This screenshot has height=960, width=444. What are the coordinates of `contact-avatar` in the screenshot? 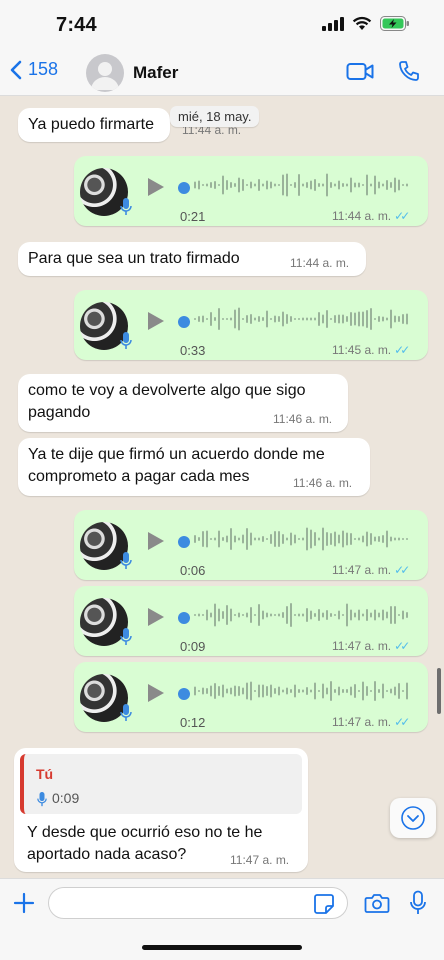 It's located at (105, 73).